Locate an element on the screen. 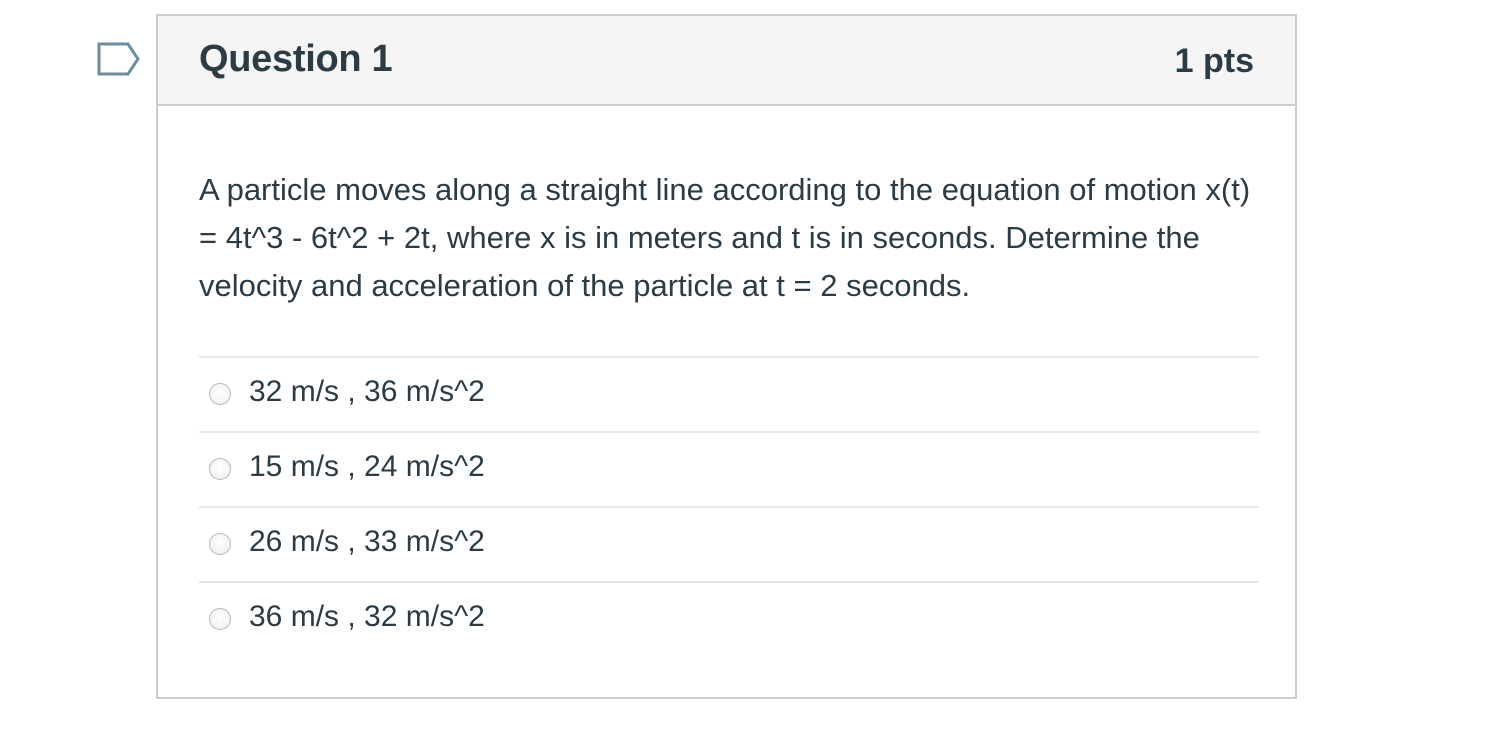  answer-label: 15 m/s , 24 m/s^2 is located at coordinates (367, 466).